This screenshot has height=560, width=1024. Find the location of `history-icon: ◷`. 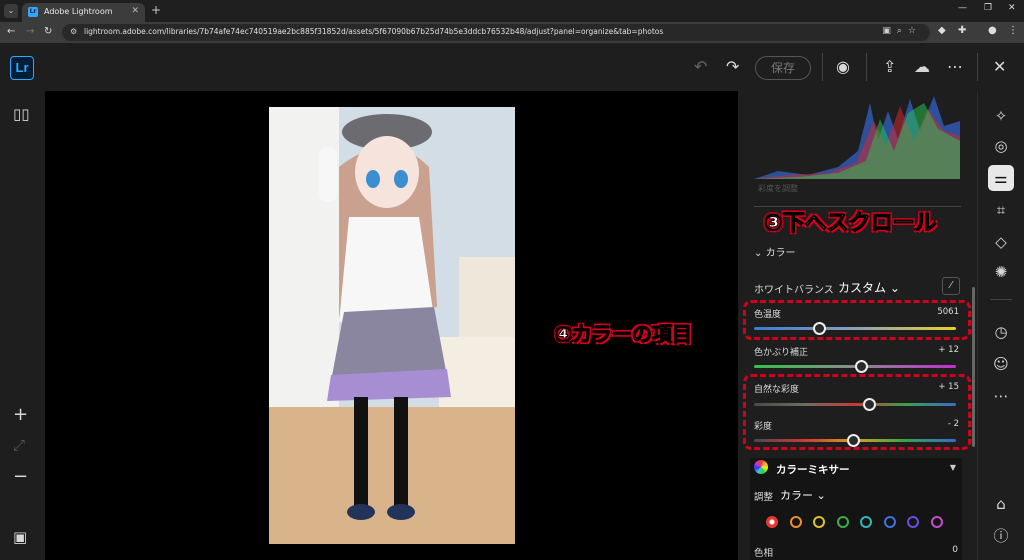

history-icon: ◷ is located at coordinates (1001, 332).